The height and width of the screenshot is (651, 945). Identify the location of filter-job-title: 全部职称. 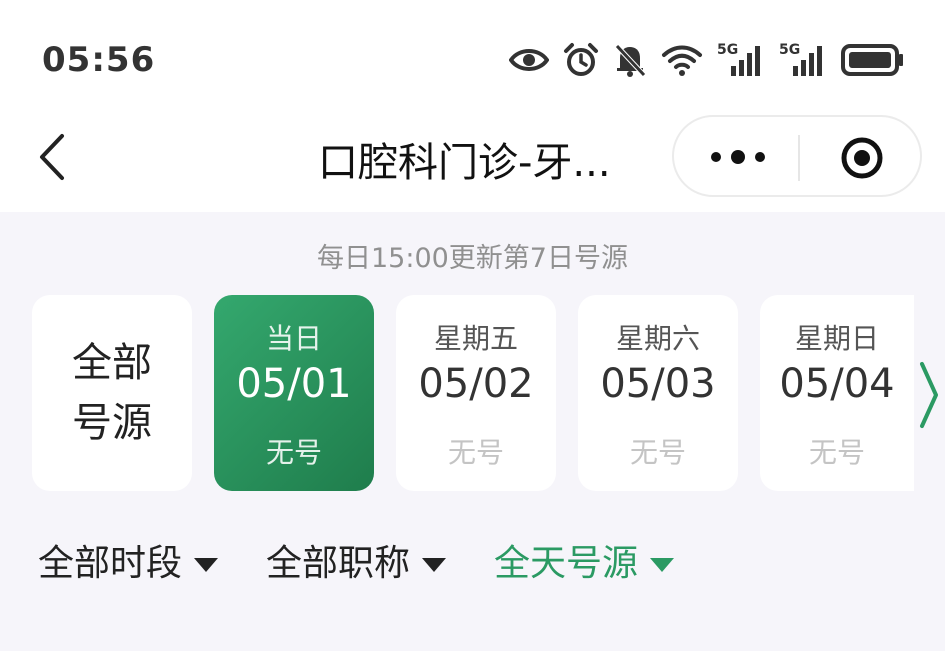
(356, 560).